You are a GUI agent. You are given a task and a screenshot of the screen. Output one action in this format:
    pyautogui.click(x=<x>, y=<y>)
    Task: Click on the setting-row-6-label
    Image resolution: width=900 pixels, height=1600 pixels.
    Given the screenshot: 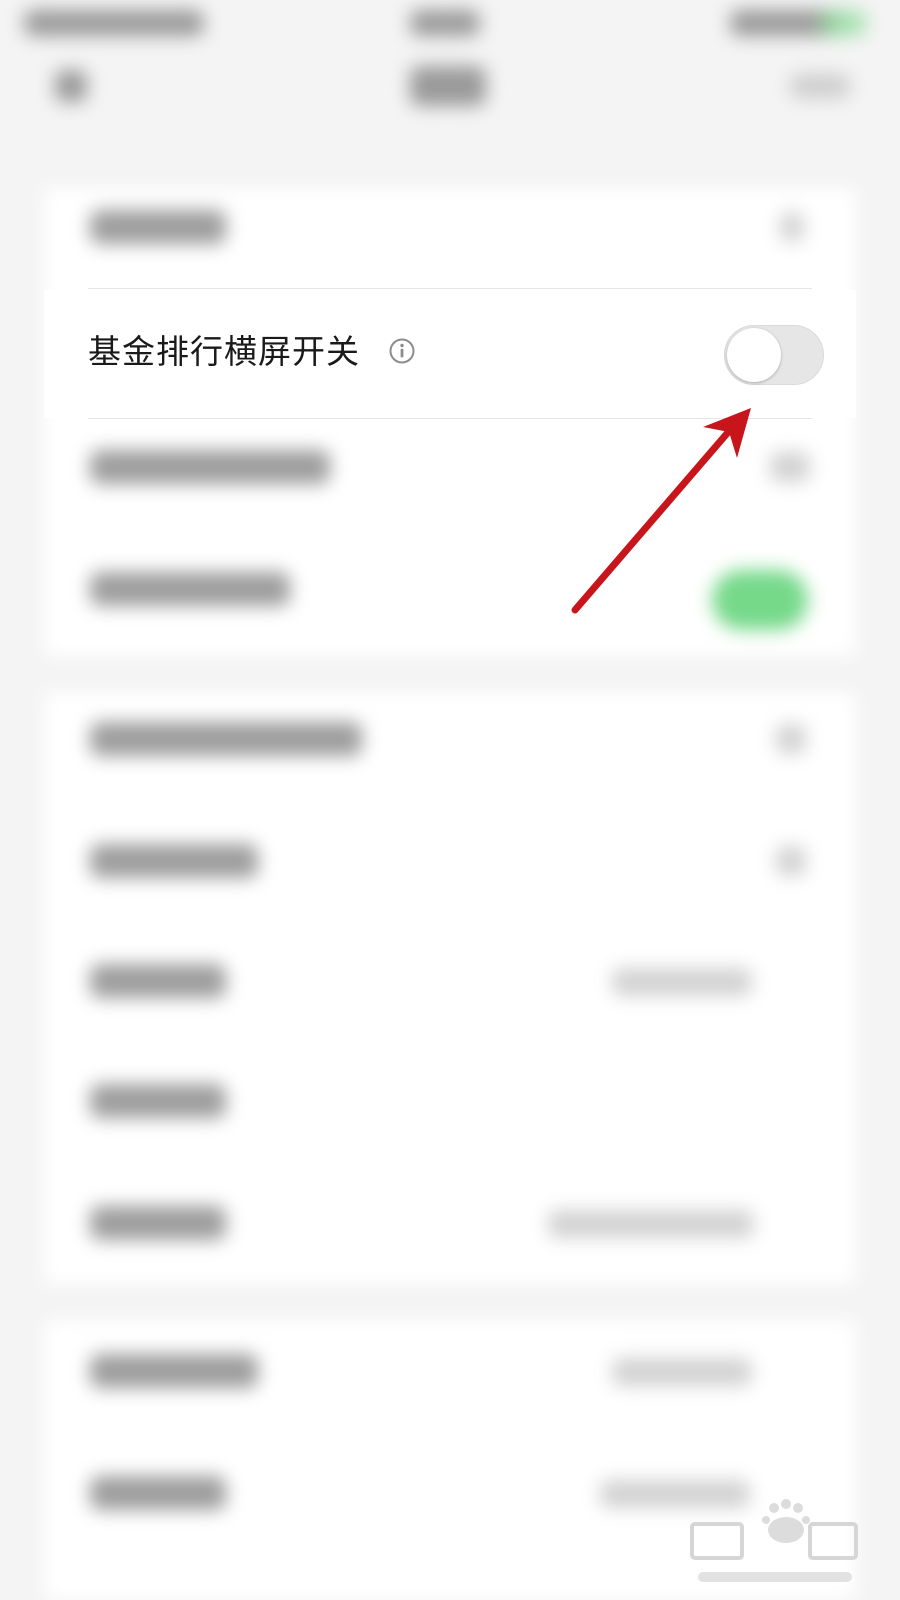 What is the action you would take?
    pyautogui.click(x=174, y=861)
    